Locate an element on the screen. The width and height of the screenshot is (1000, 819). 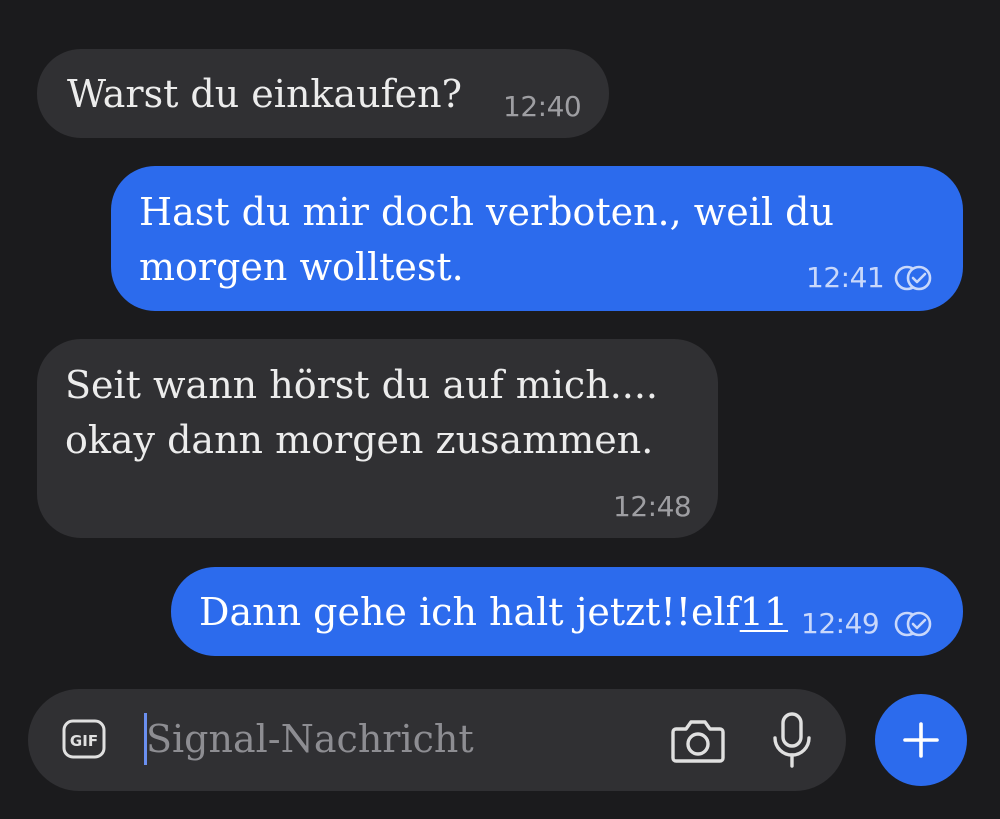
message-text-main: Dann gehe ich halt jetzt!!elf is located at coordinates (469, 612).